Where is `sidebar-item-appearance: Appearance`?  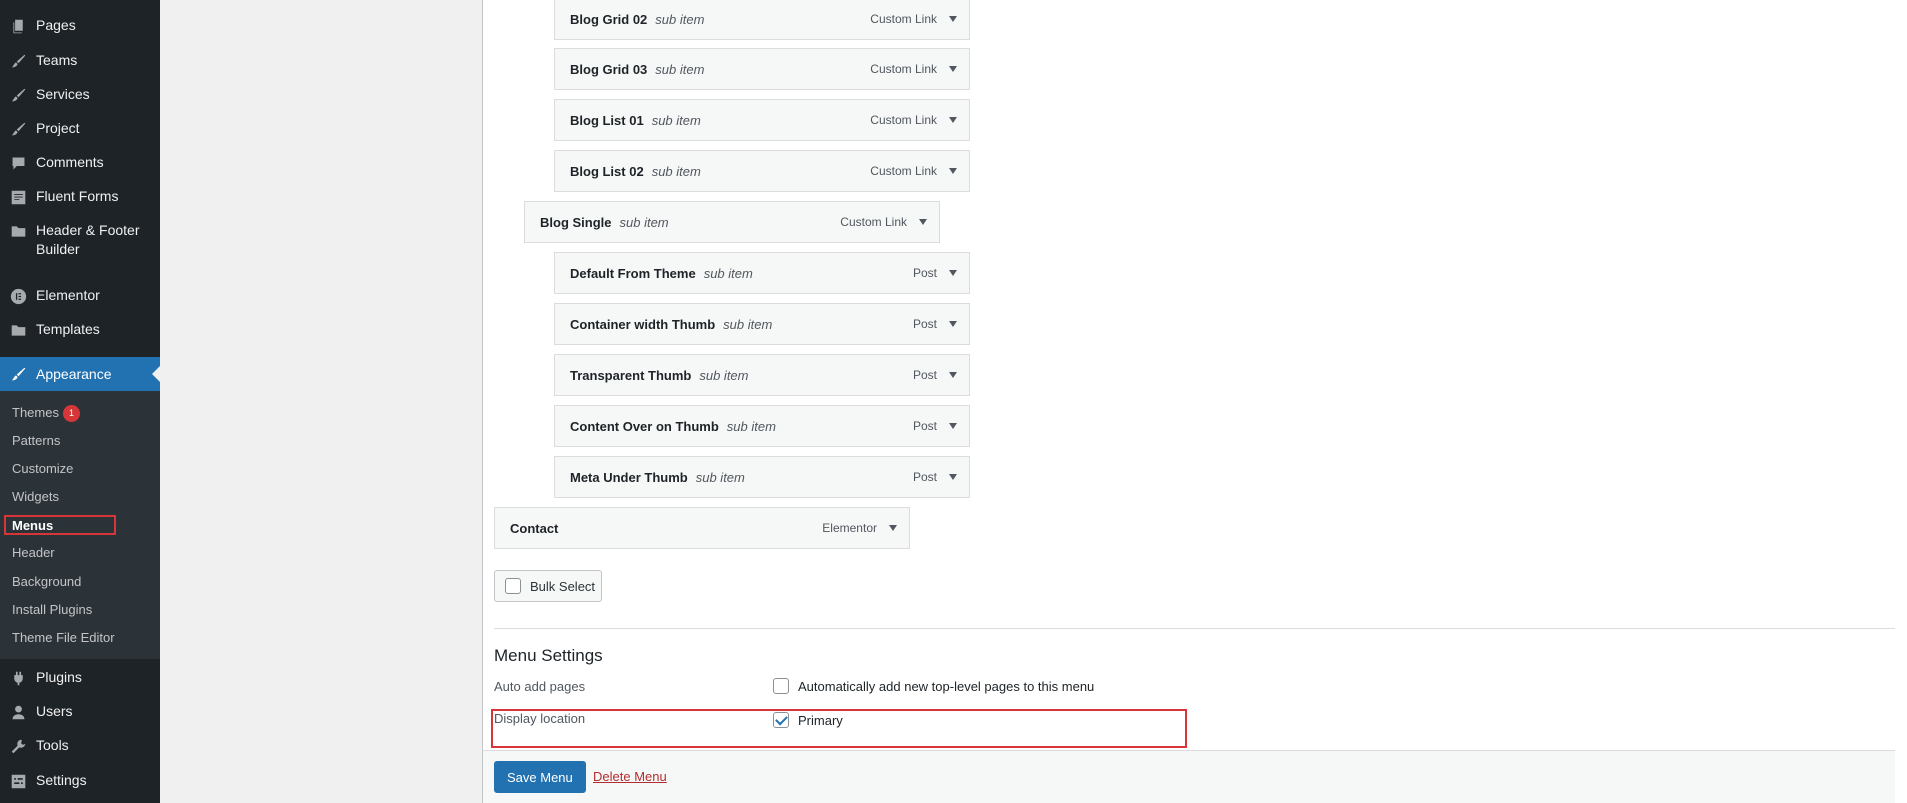
sidebar-item-appearance: Appearance is located at coordinates (80, 374).